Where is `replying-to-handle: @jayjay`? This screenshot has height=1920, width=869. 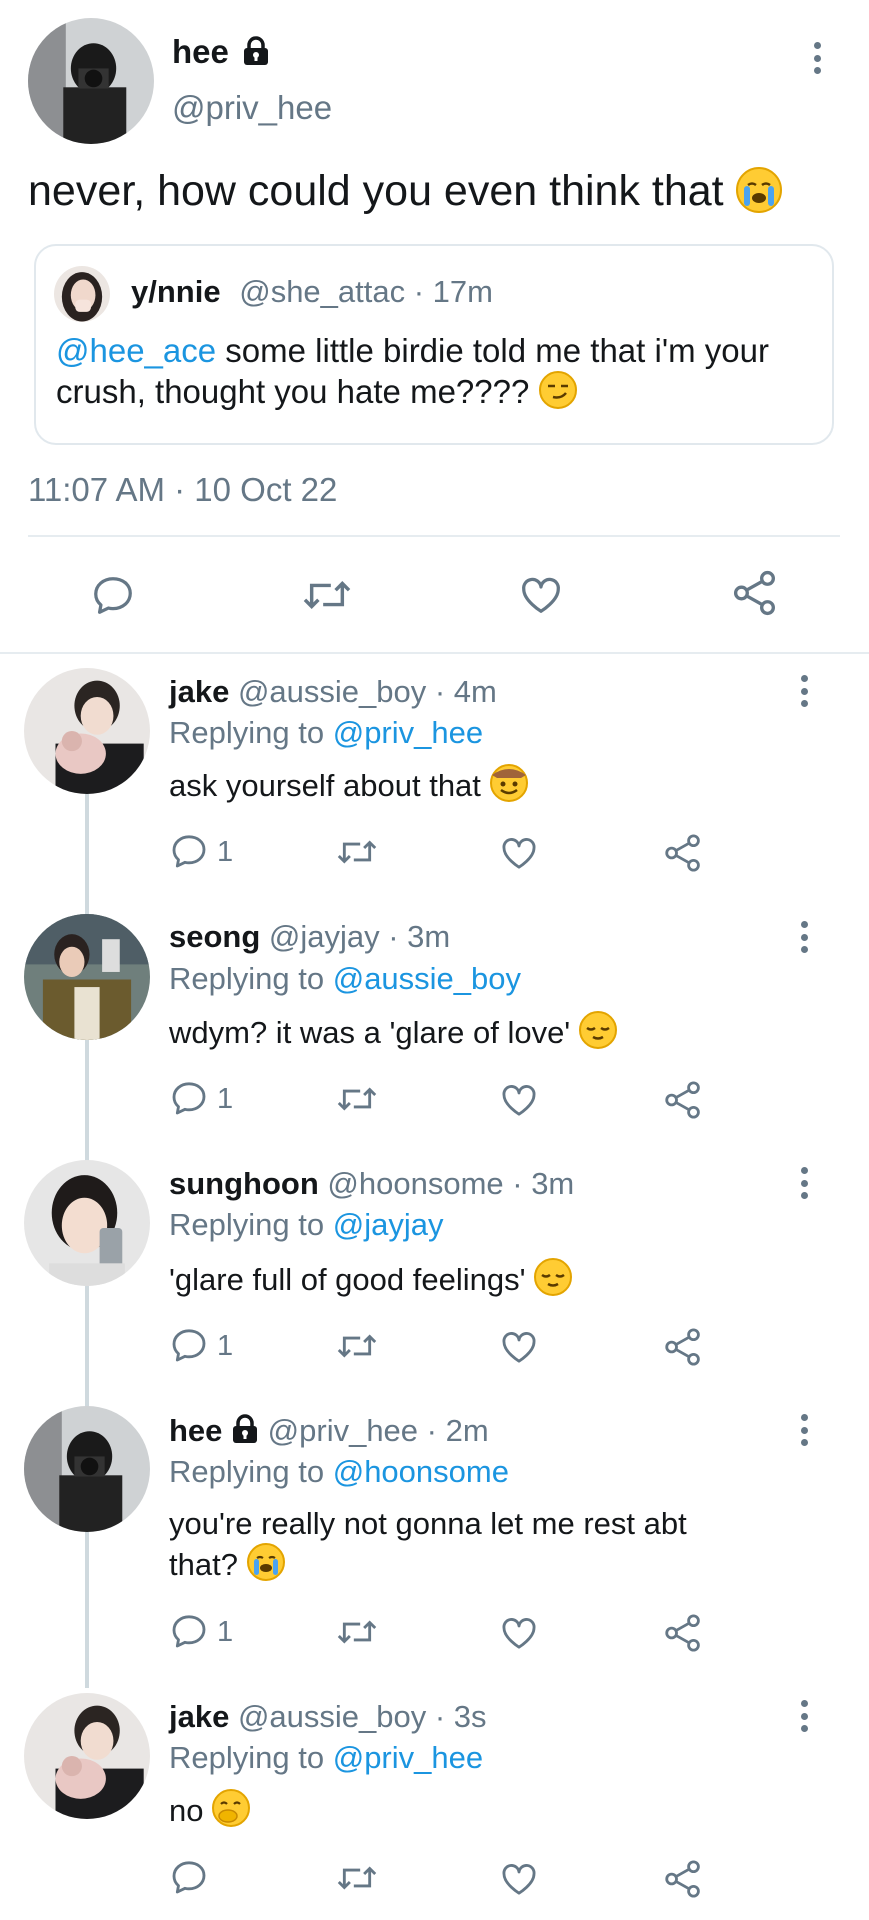
replying-to-handle: @jayjay is located at coordinates (388, 1224).